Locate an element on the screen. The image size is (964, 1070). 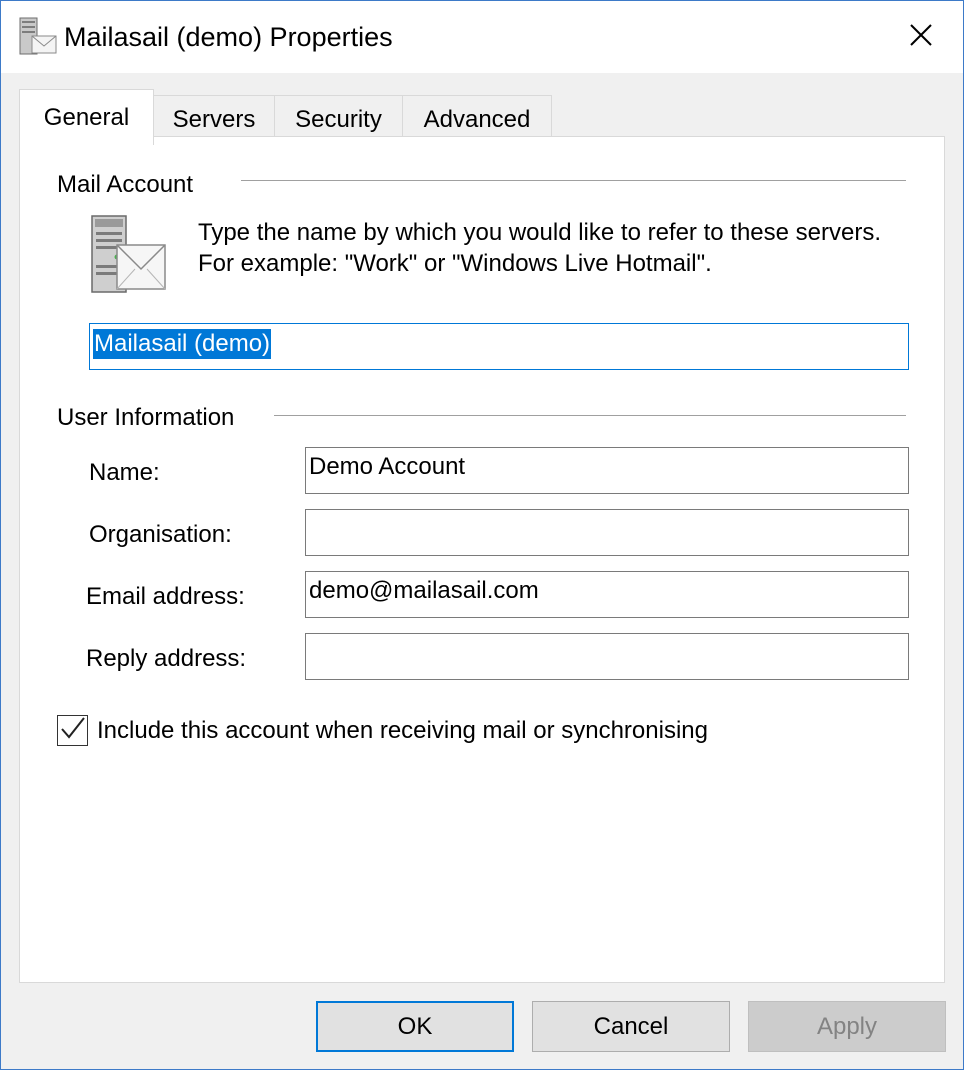
mail-account-group-label: Mail Account is located at coordinates (125, 185).